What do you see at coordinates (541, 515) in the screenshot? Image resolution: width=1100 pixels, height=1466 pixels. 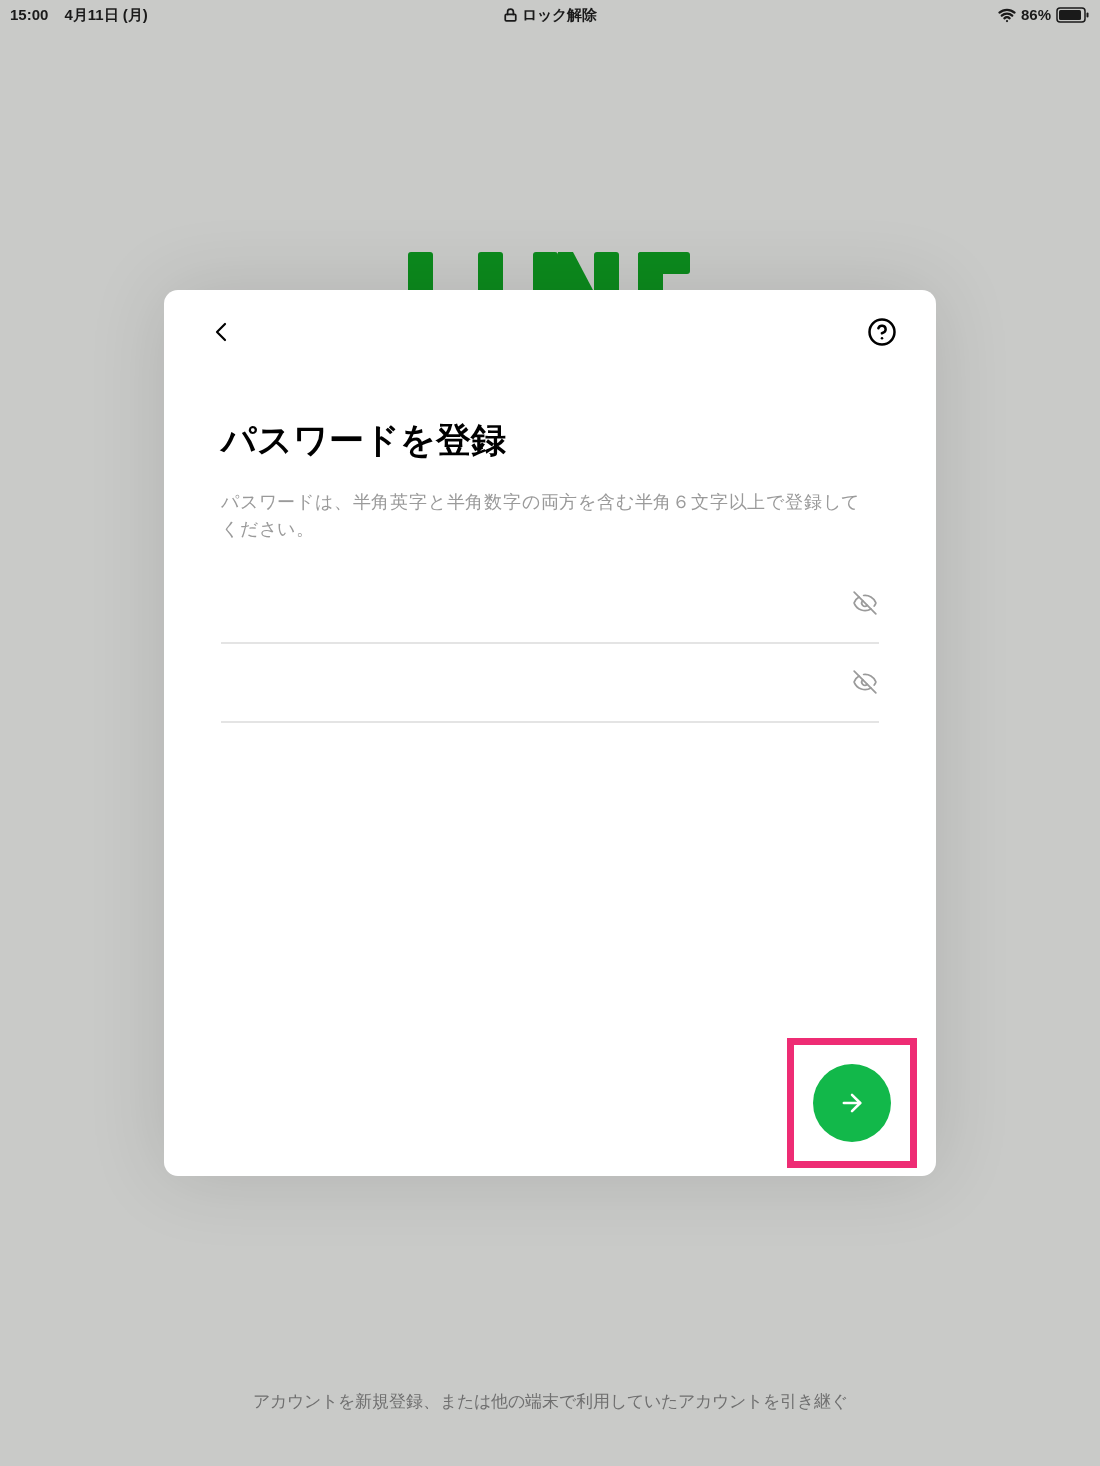 I see `dialog-description: パスワードは、半角英字と半角数字の両方を含む半角６文字以上で登録してください。` at bounding box center [541, 515].